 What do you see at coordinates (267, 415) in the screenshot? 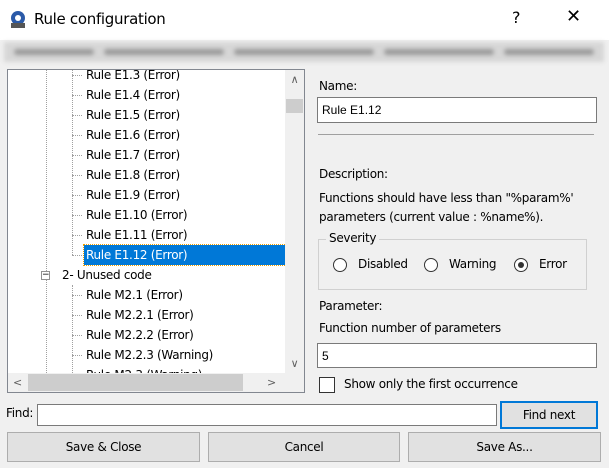
I see `find-input` at bounding box center [267, 415].